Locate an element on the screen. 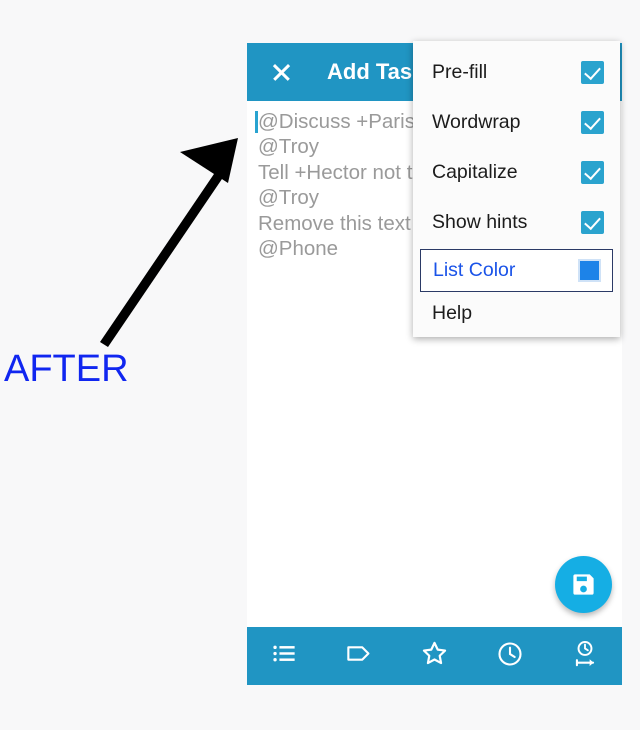  tag-icon is located at coordinates (359, 656).